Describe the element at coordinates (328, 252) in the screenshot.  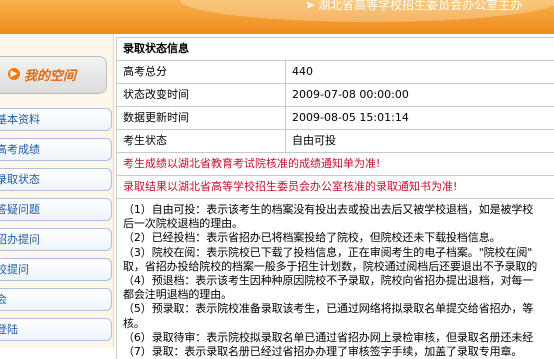
I see `definition-line: （3）院校在阅：表示院校已下载了投档信息，正在审阅考生的电子档案。"院校在阅"` at that location.